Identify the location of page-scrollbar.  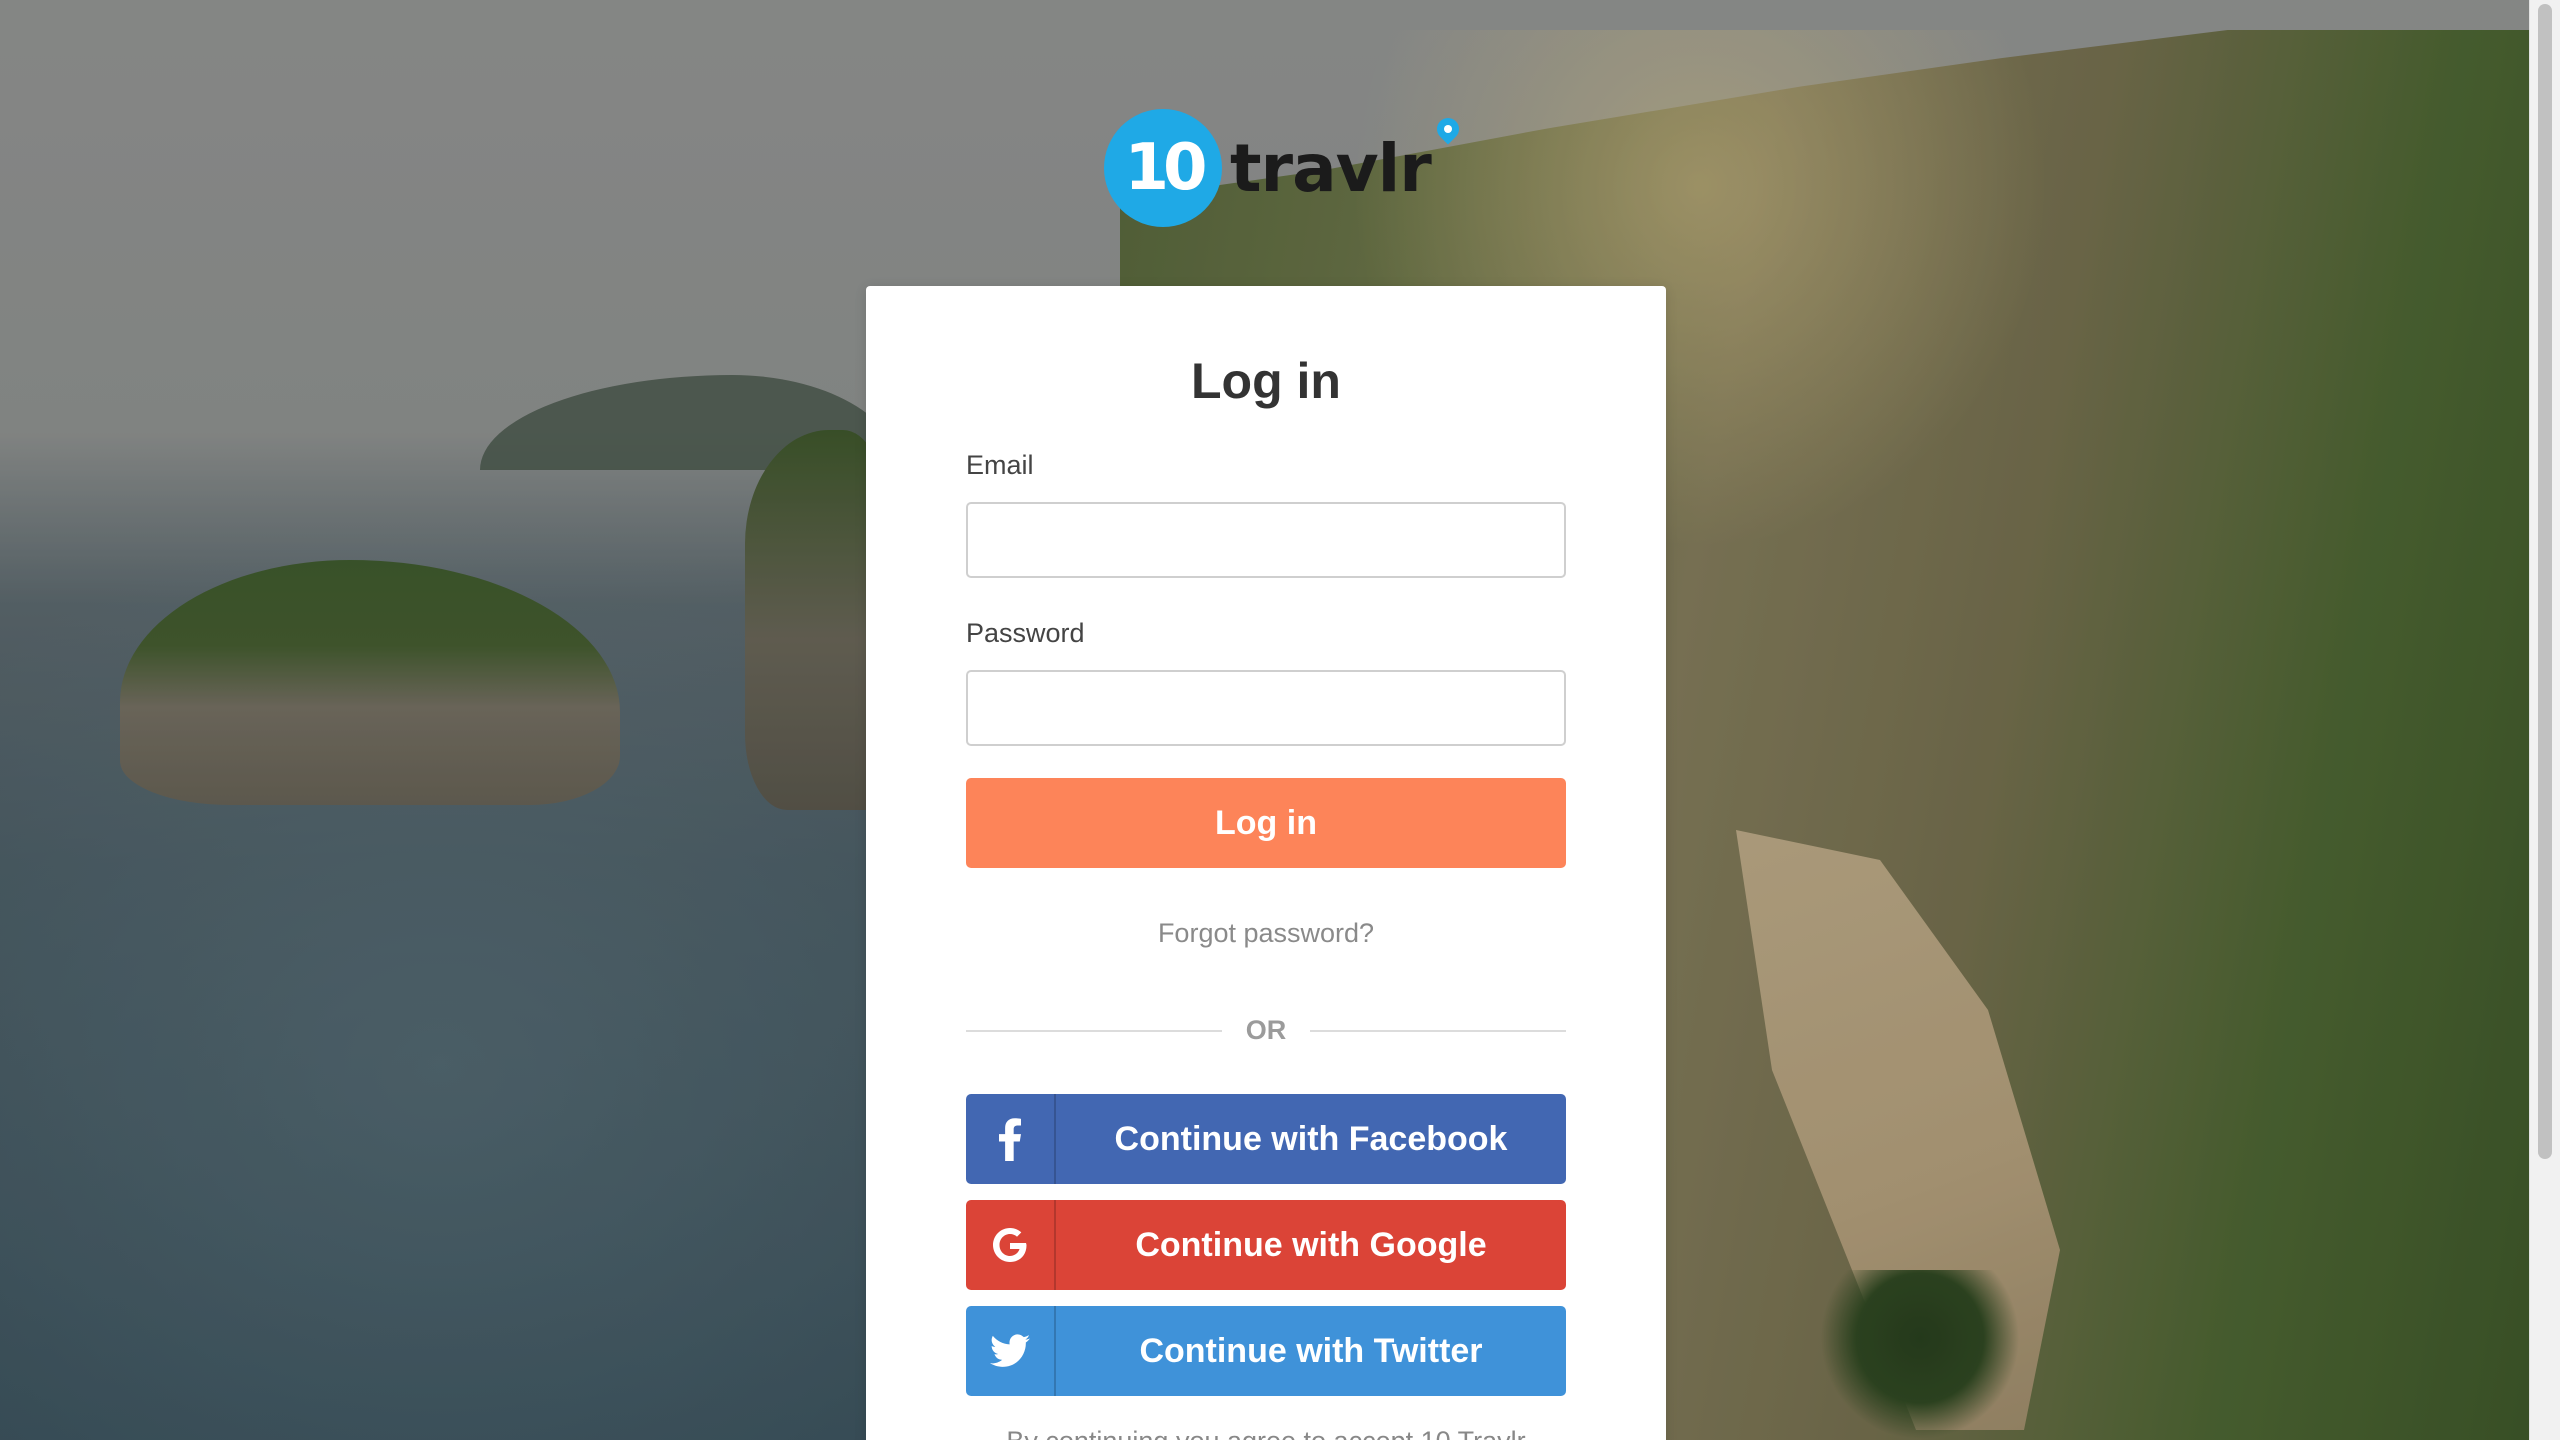
(2544, 720).